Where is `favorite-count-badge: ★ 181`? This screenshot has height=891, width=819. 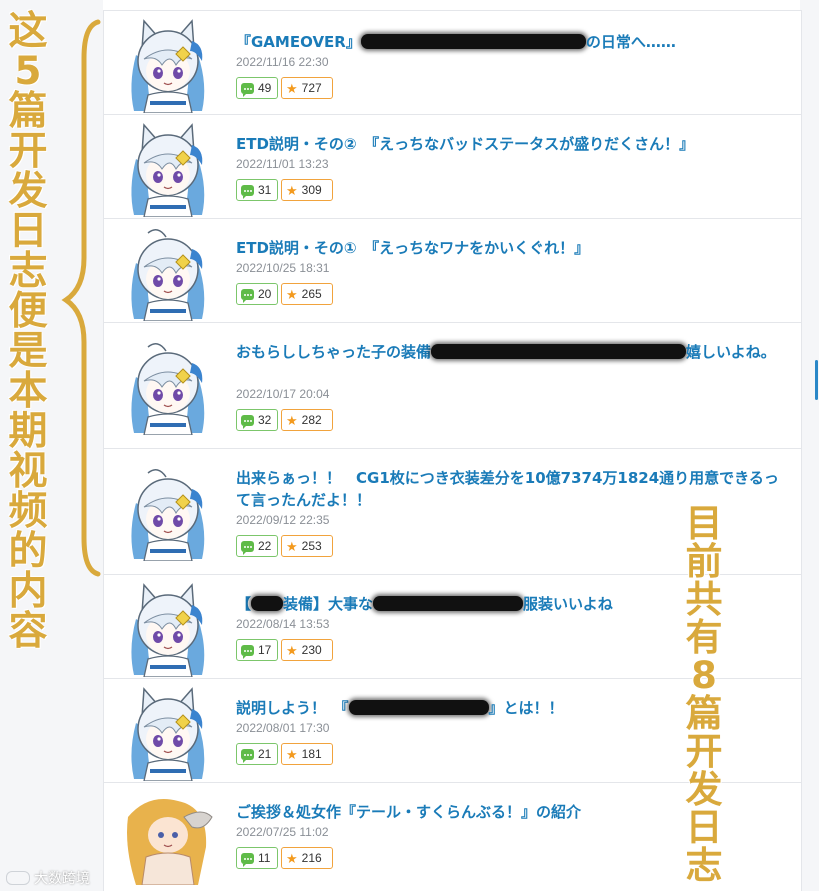 favorite-count-badge: ★ 181 is located at coordinates (307, 754).